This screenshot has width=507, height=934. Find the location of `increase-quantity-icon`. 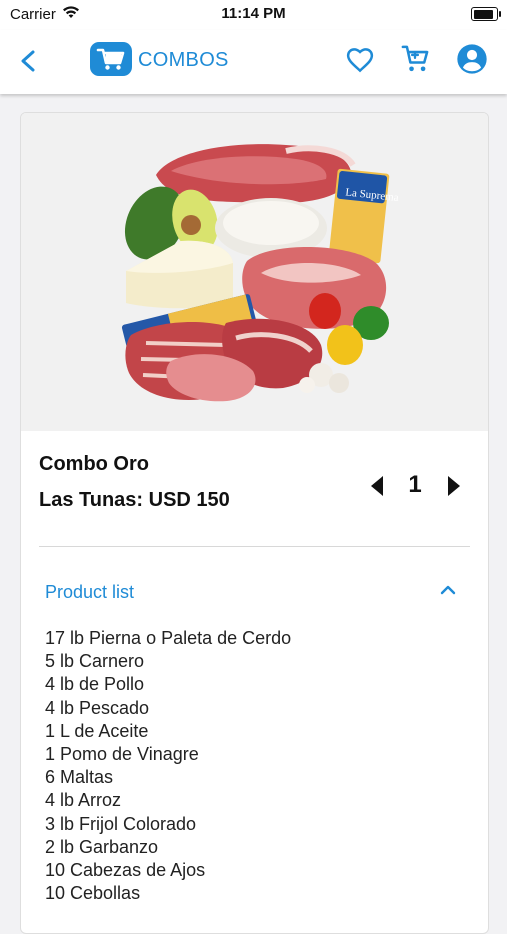

increase-quantity-icon is located at coordinates (454, 486).